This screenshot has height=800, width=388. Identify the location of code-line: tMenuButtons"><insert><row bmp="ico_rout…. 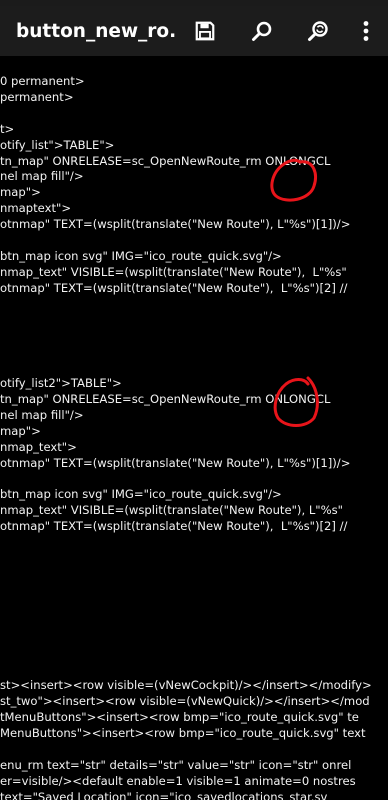
(179, 717).